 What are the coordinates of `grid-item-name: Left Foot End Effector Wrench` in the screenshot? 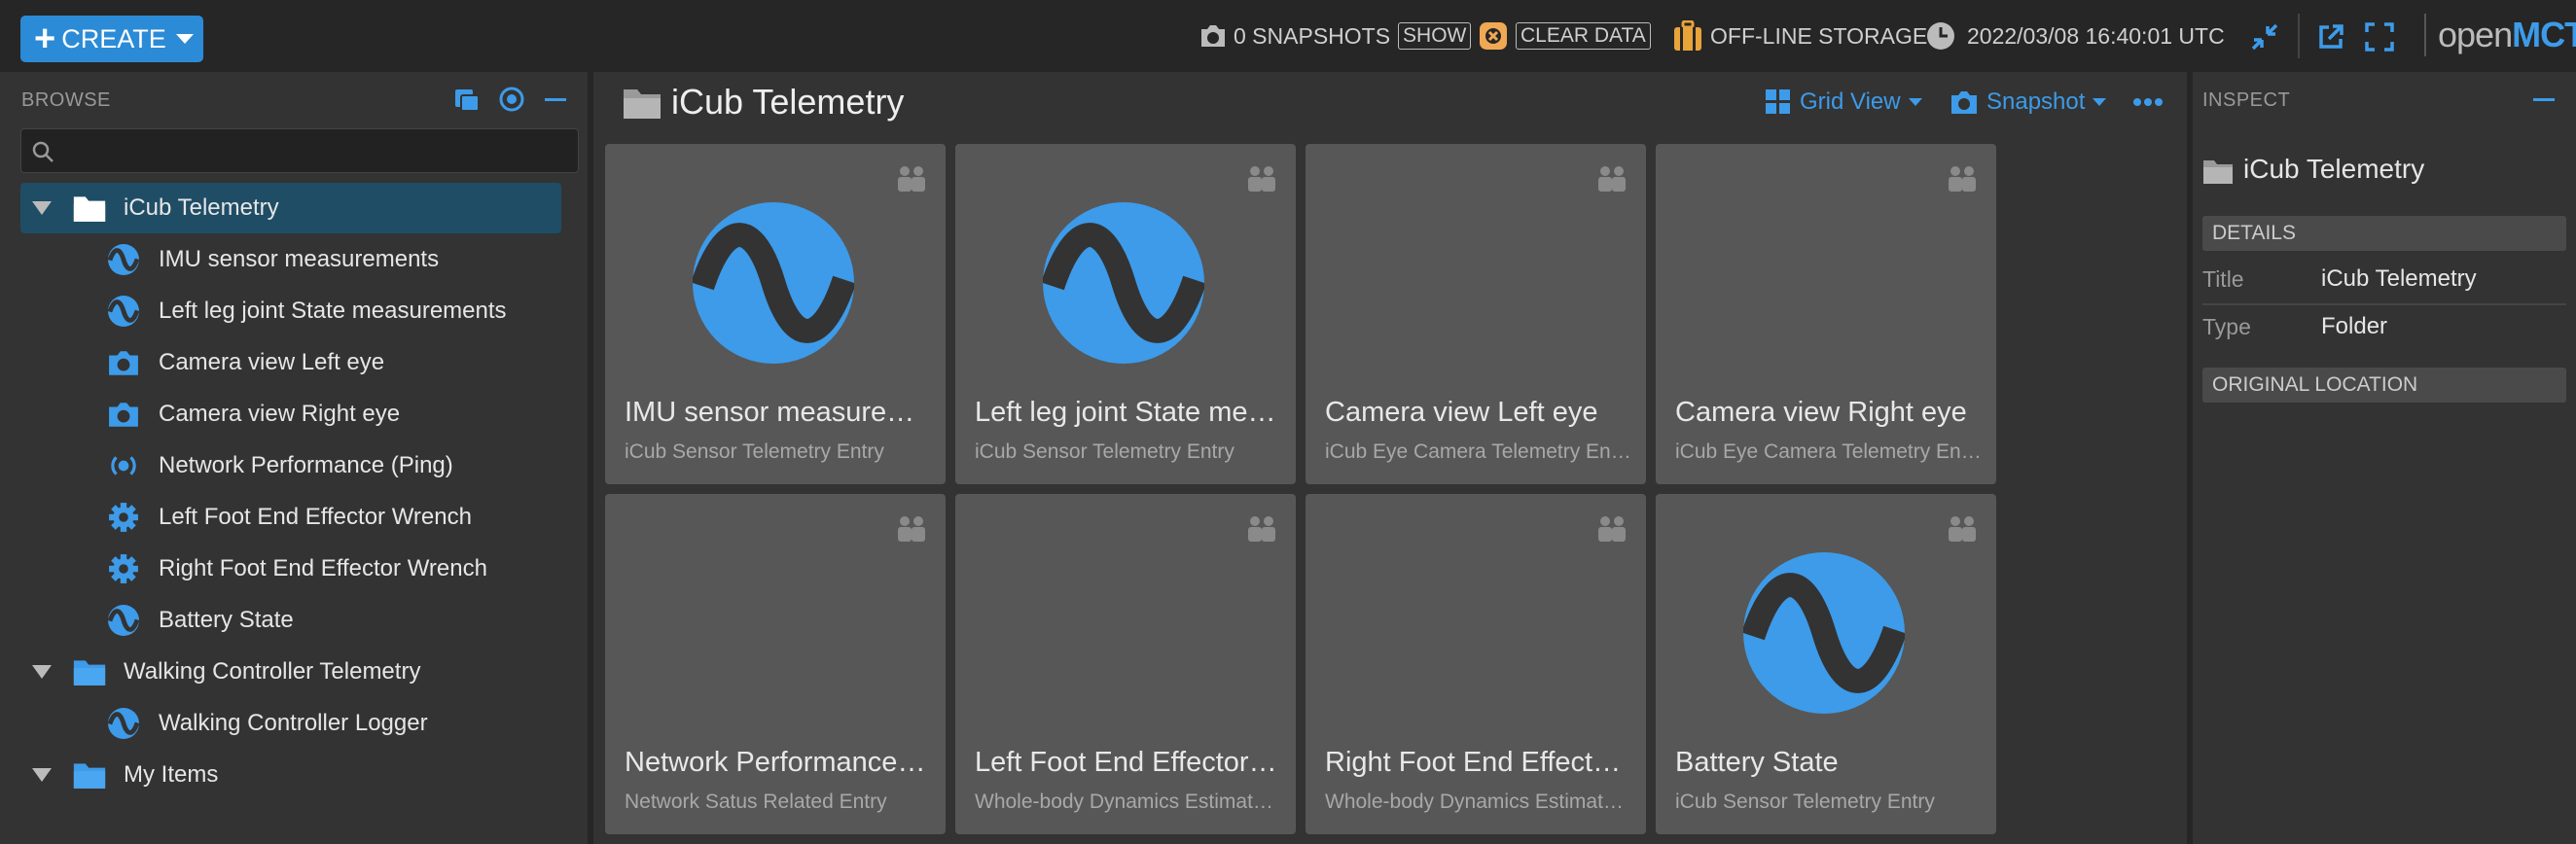 It's located at (1128, 763).